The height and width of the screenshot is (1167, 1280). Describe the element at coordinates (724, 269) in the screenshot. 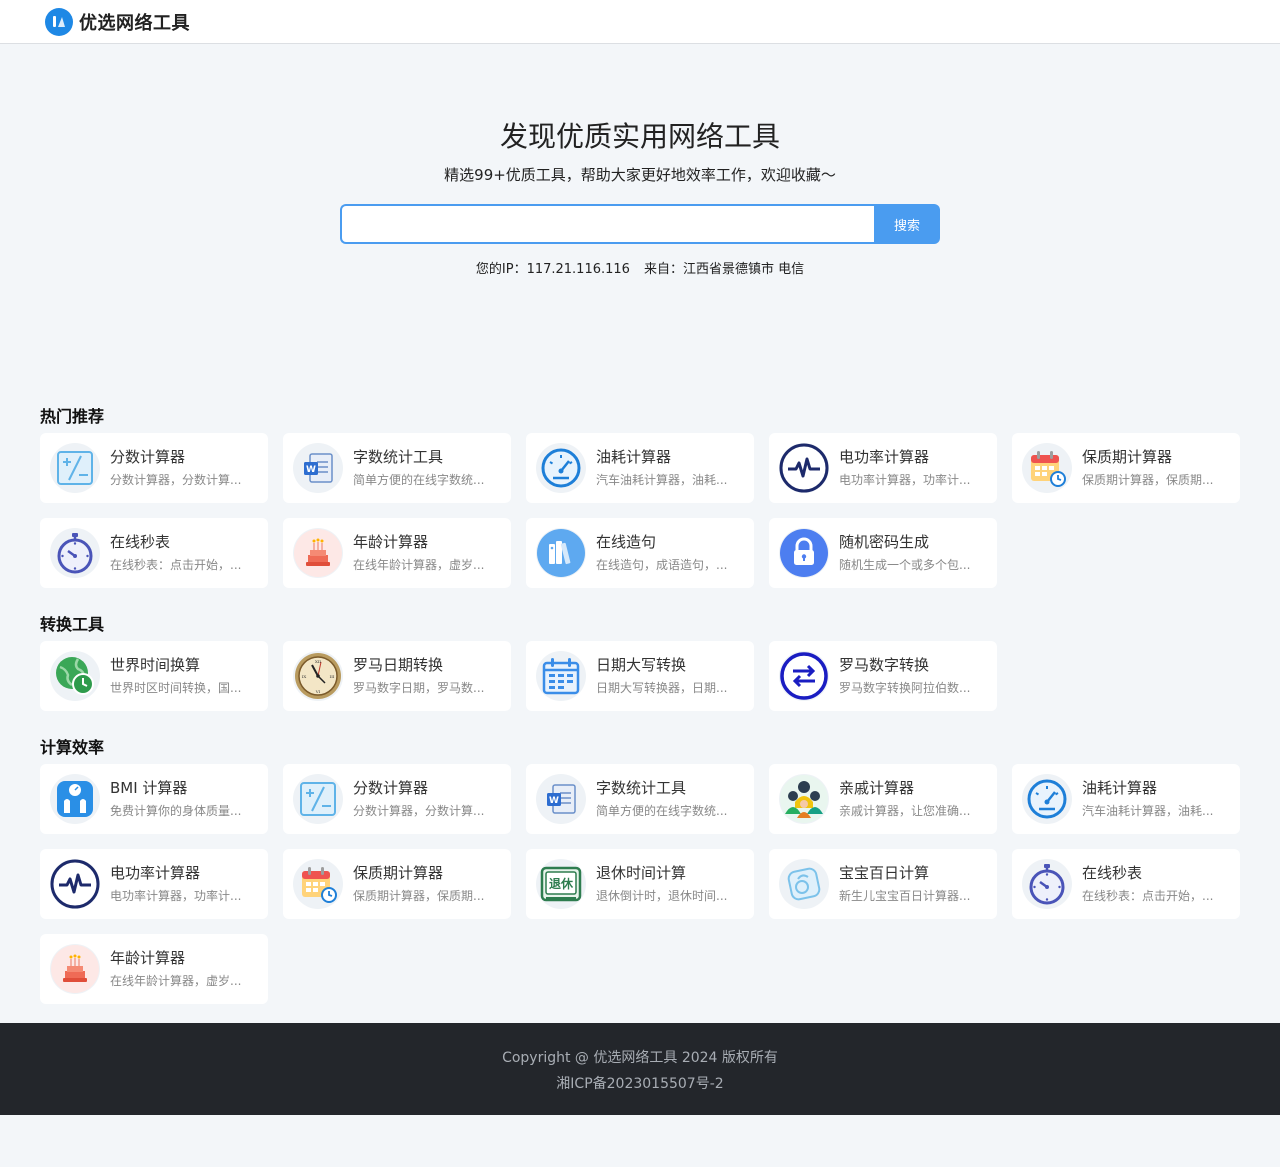

I see `ip-location: 来自：江西省景德镇市 电信` at that location.